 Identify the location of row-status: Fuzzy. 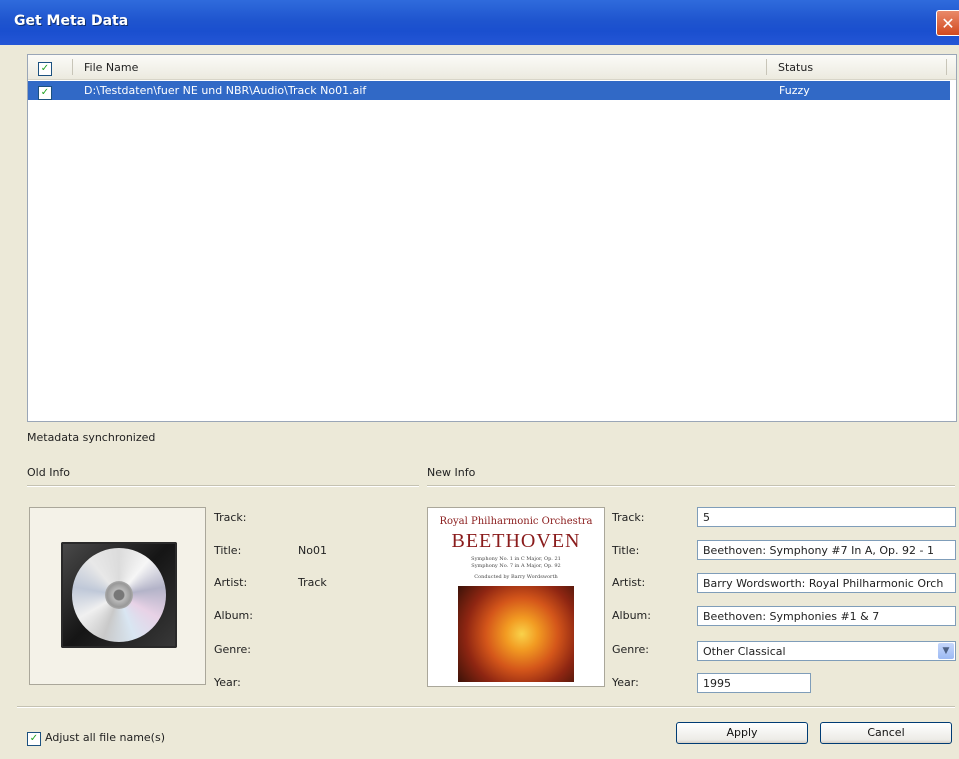
(794, 90).